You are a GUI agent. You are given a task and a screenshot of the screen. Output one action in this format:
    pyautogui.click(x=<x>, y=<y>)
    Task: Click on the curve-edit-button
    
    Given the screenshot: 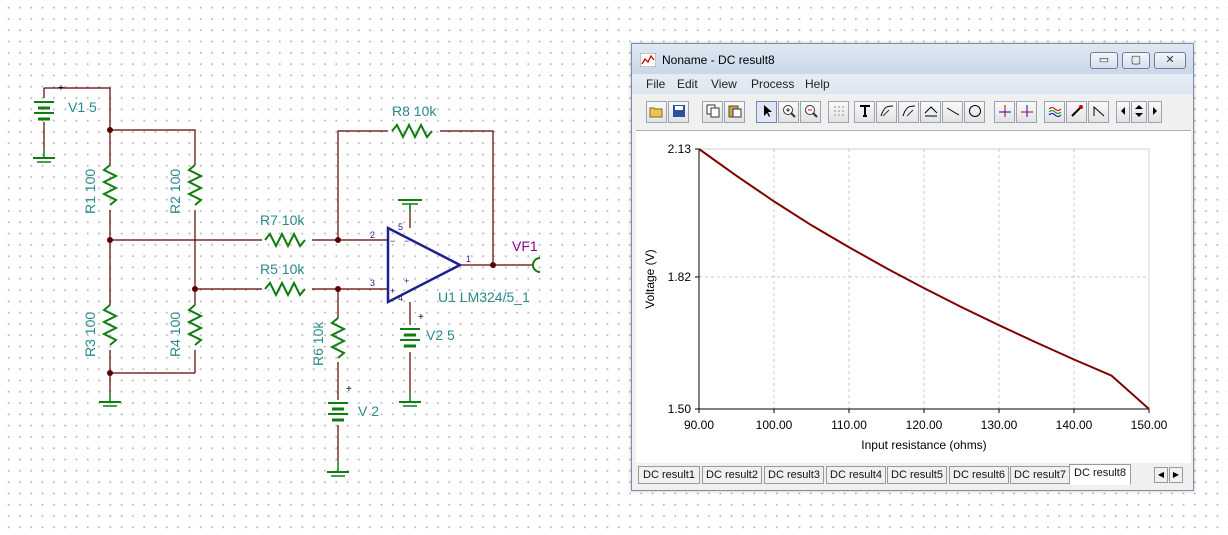 What is the action you would take?
    pyautogui.click(x=886, y=112)
    